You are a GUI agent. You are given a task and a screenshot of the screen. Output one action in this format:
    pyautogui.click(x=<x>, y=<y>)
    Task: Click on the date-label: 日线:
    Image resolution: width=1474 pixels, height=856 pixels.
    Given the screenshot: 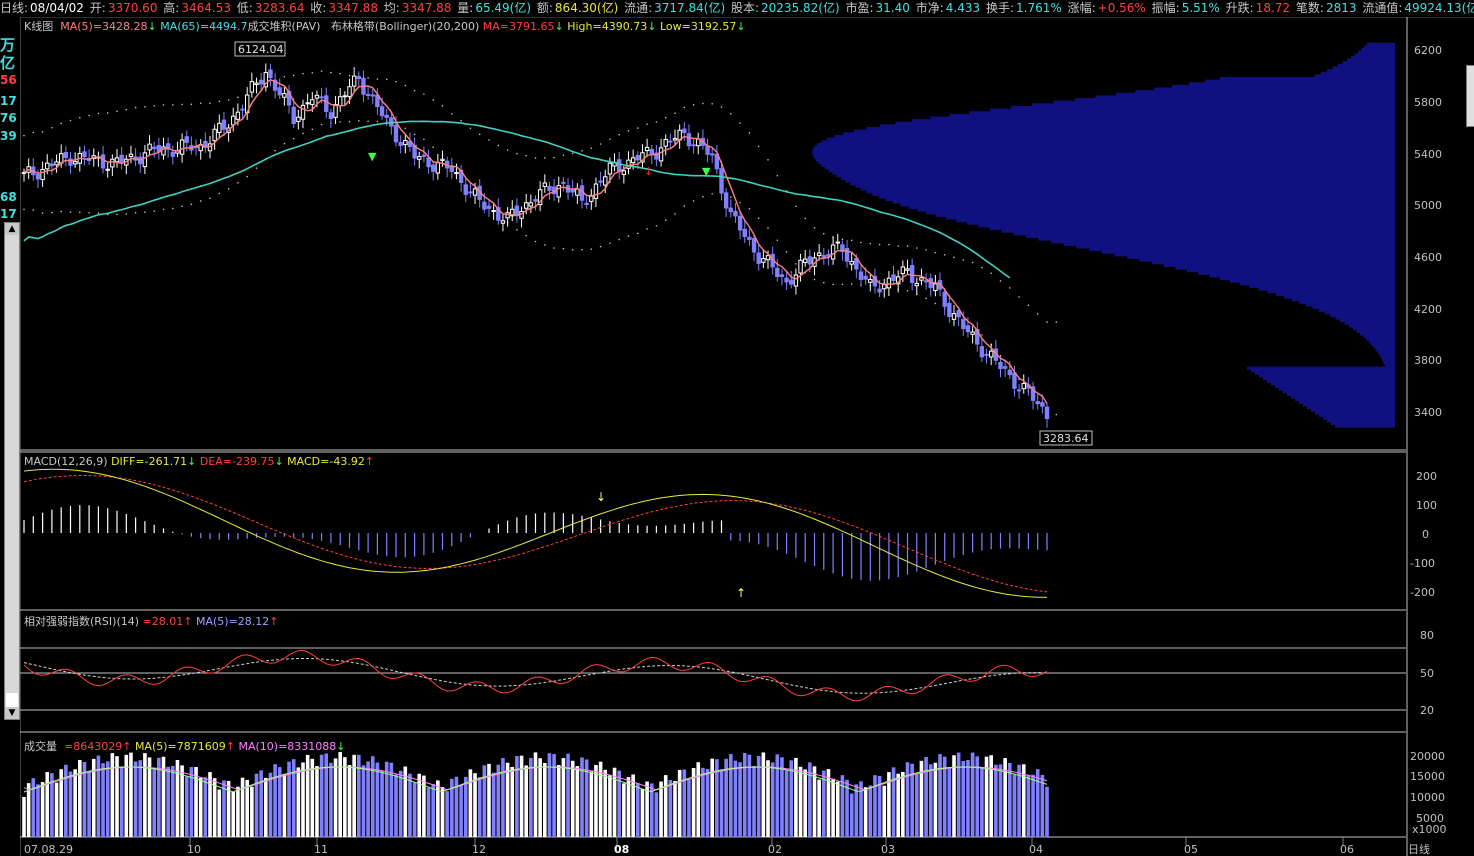 What is the action you would take?
    pyautogui.click(x=14, y=8)
    